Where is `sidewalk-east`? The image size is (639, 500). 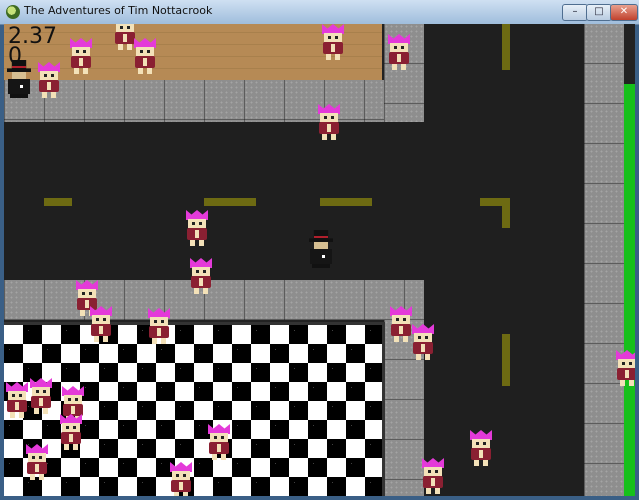 sidewalk-east is located at coordinates (604, 260).